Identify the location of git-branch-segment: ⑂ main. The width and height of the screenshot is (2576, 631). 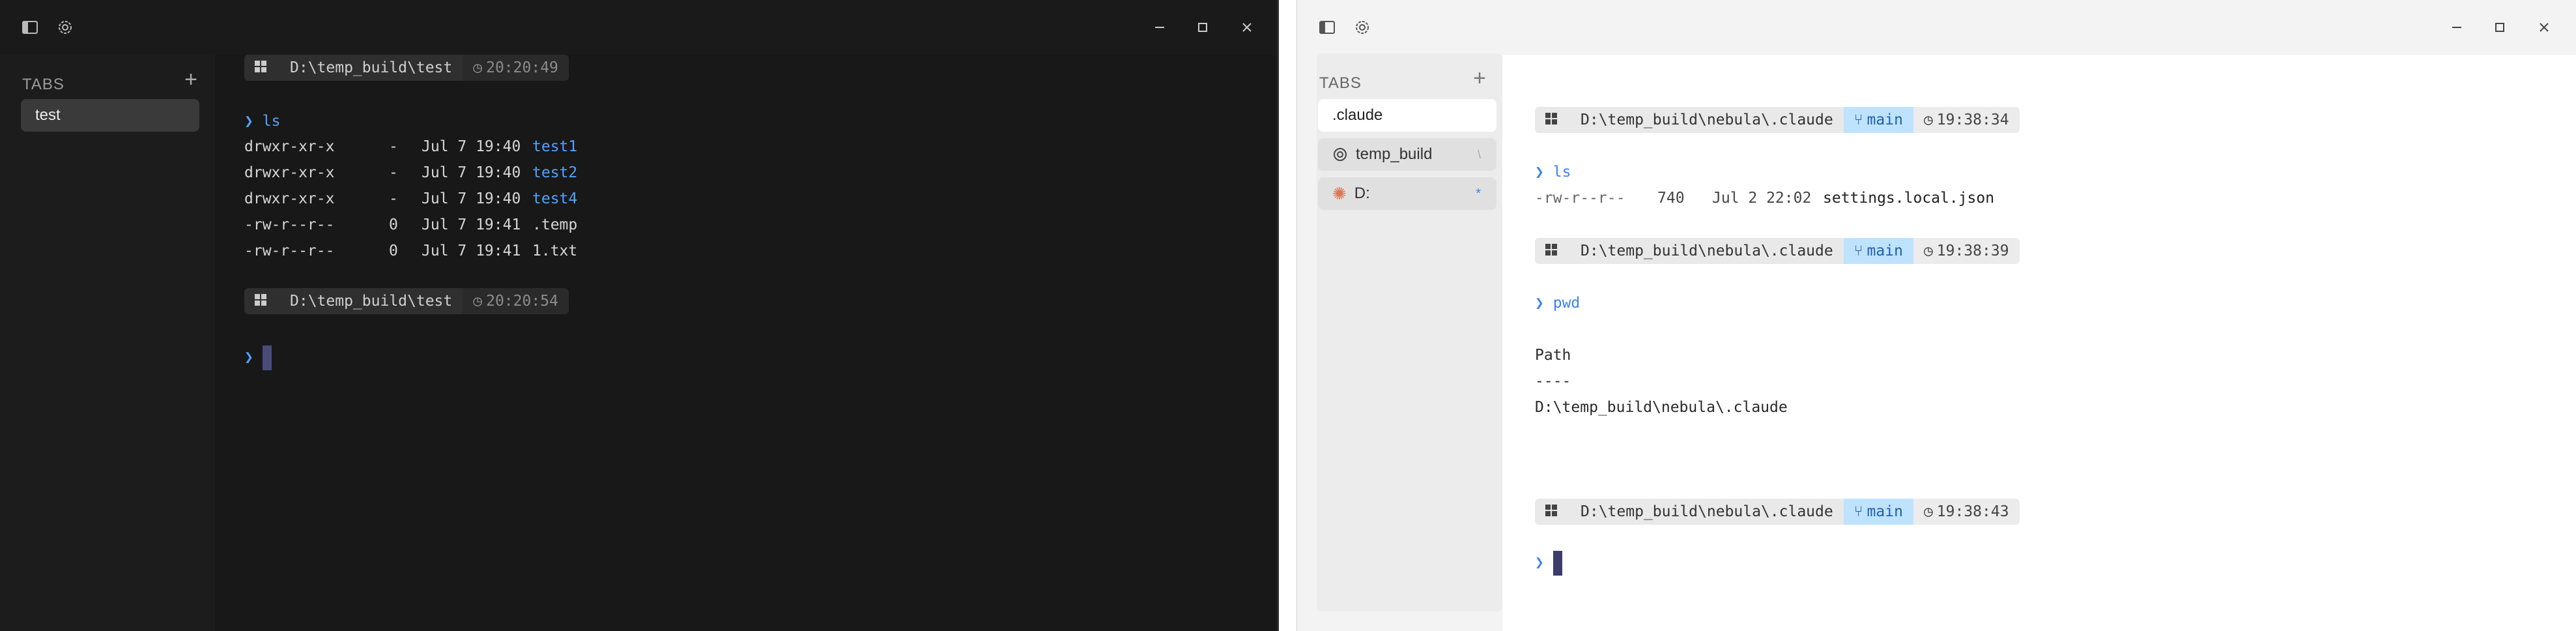
(1878, 512).